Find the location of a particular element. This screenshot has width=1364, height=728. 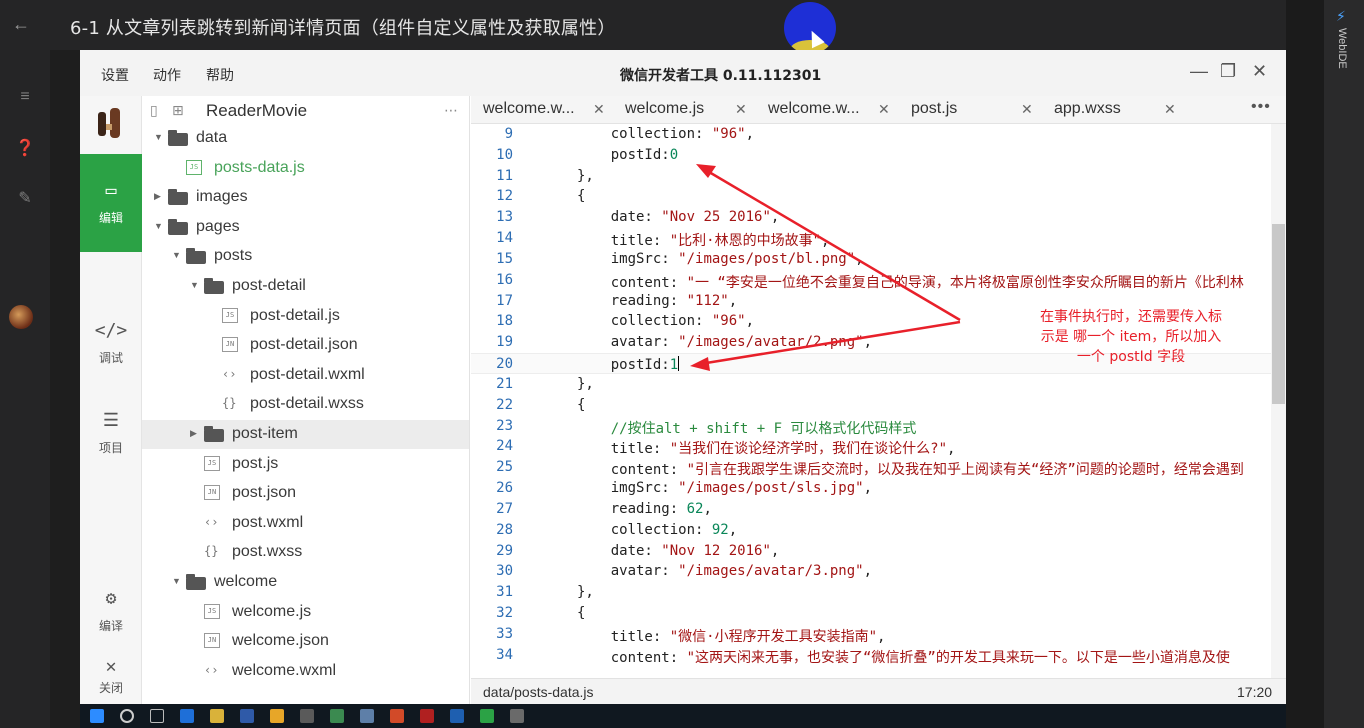

tab-welcome-wxss: welcome.w... ✕ is located at coordinates (827, 110).